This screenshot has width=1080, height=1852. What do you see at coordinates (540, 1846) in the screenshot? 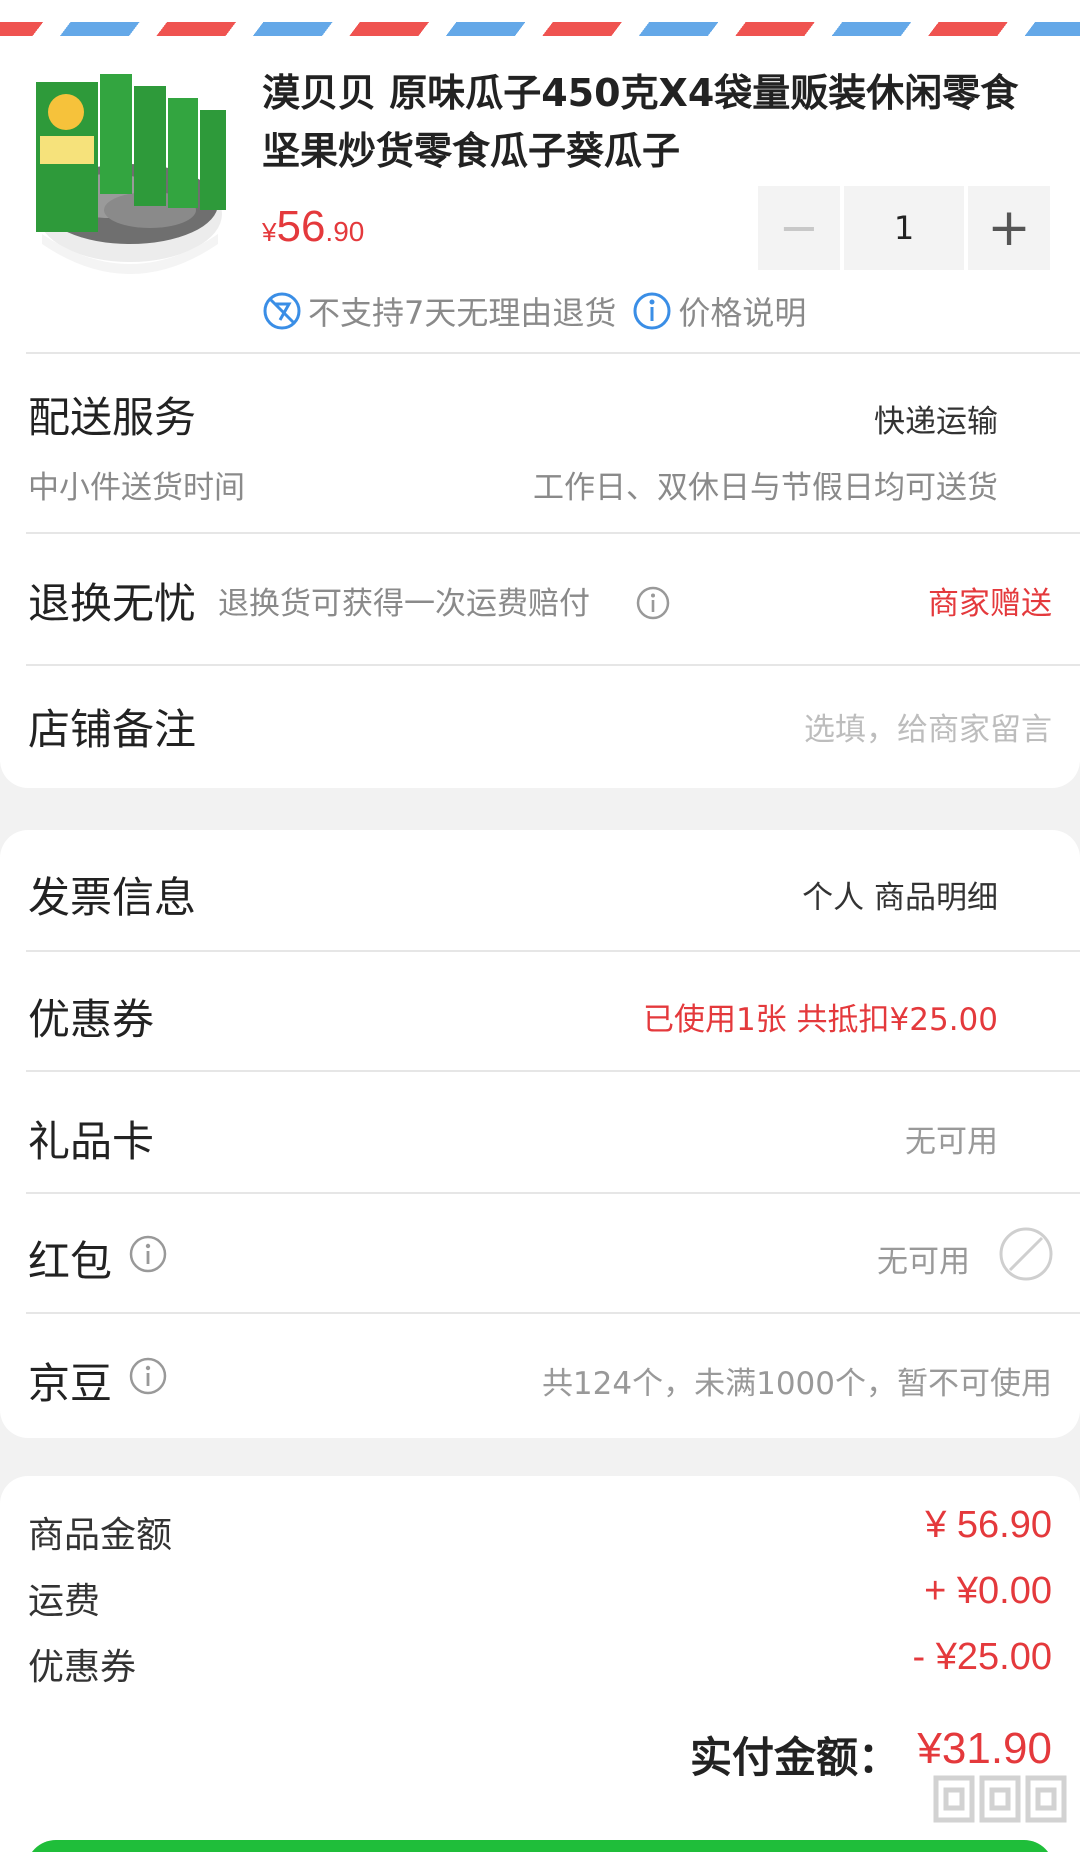
I see `submit-order-button` at bounding box center [540, 1846].